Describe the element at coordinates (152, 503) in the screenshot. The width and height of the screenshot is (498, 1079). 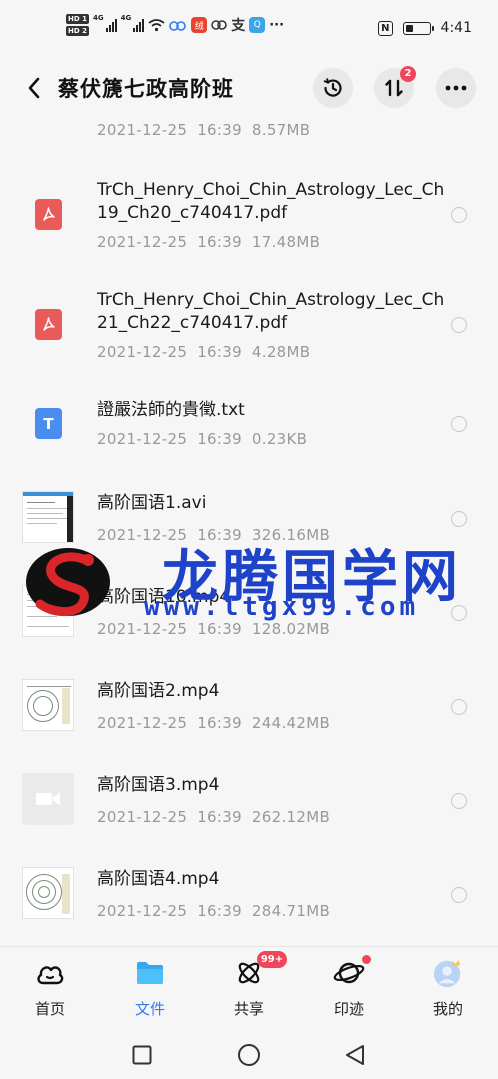
I see `file-name: 高阶国语1.avi` at that location.